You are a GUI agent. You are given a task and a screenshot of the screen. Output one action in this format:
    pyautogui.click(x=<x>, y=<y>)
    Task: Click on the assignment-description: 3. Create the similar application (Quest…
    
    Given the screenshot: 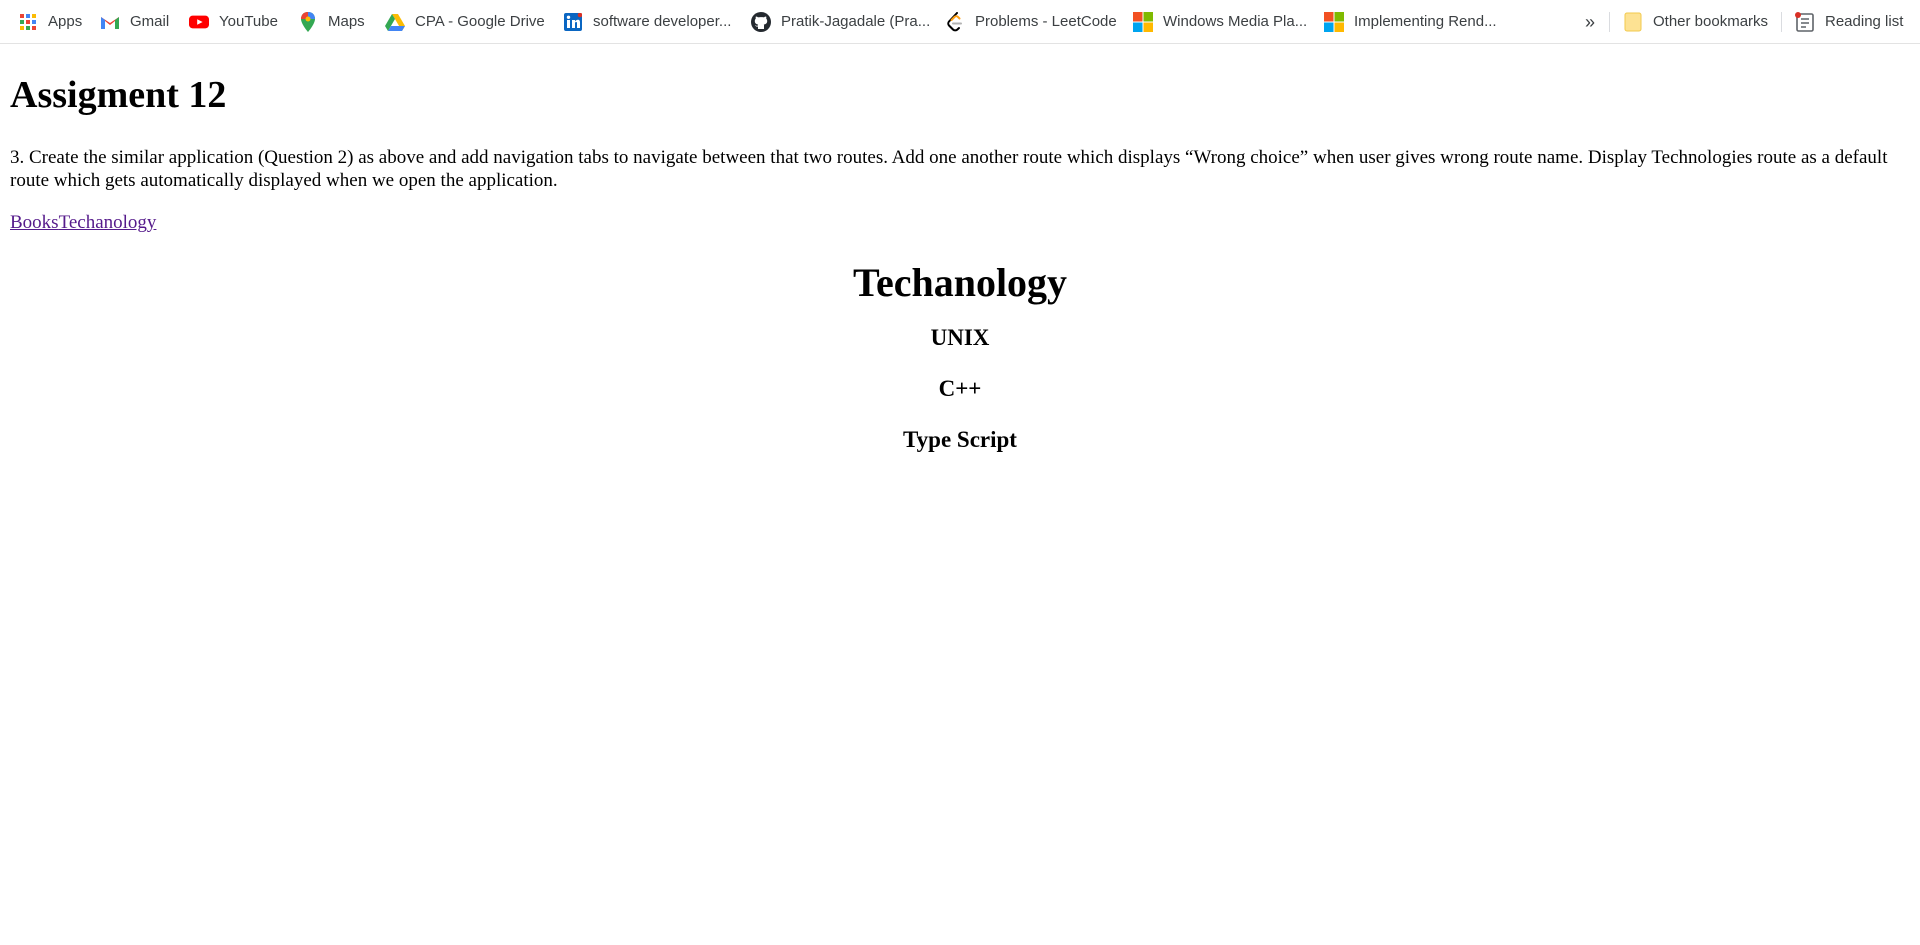 What is the action you would take?
    pyautogui.click(x=949, y=169)
    